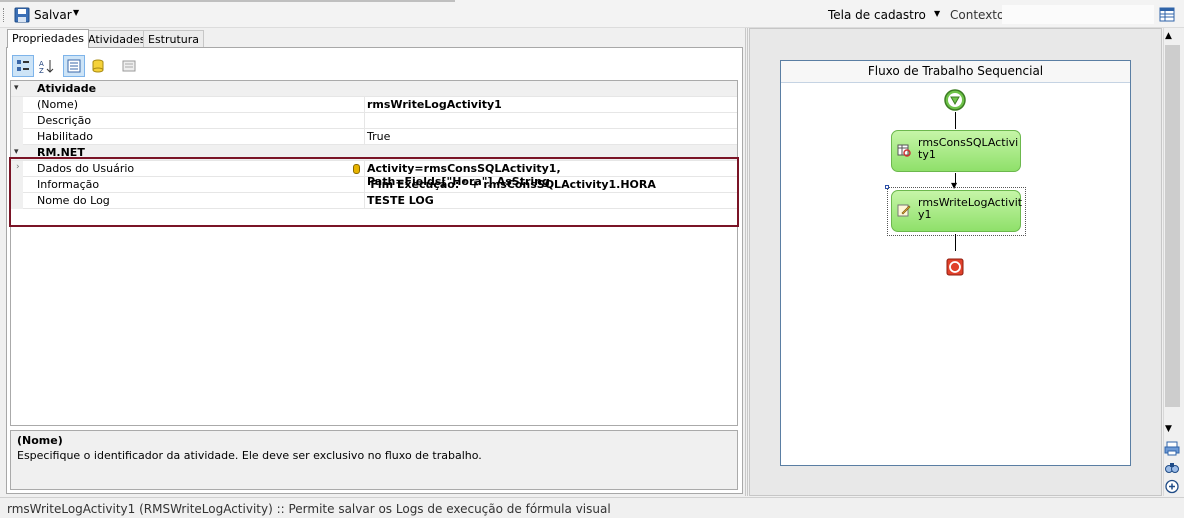 Image resolution: width=1184 pixels, height=518 pixels. I want to click on print-icon, so click(1172, 448).